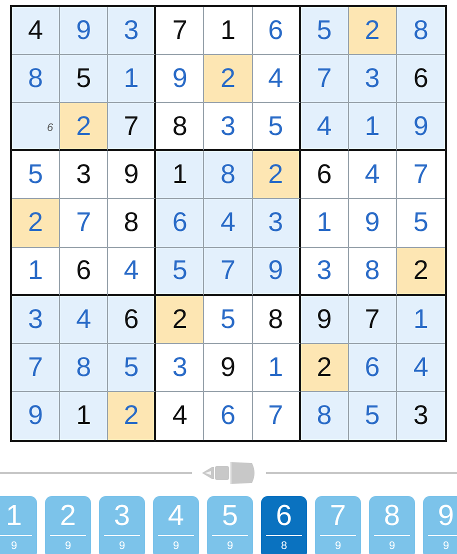  What do you see at coordinates (229, 473) in the screenshot?
I see `pen-icon` at bounding box center [229, 473].